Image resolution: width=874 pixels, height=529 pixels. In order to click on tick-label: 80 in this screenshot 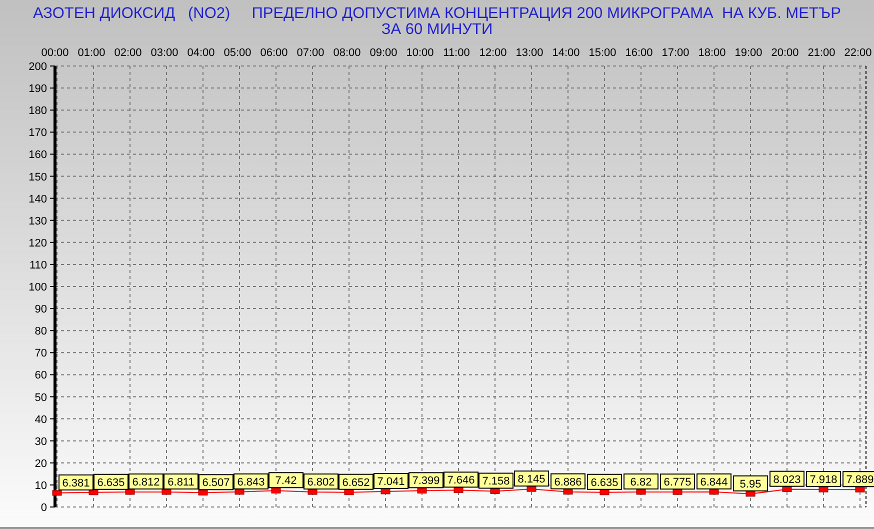, I will do `click(40, 332)`.